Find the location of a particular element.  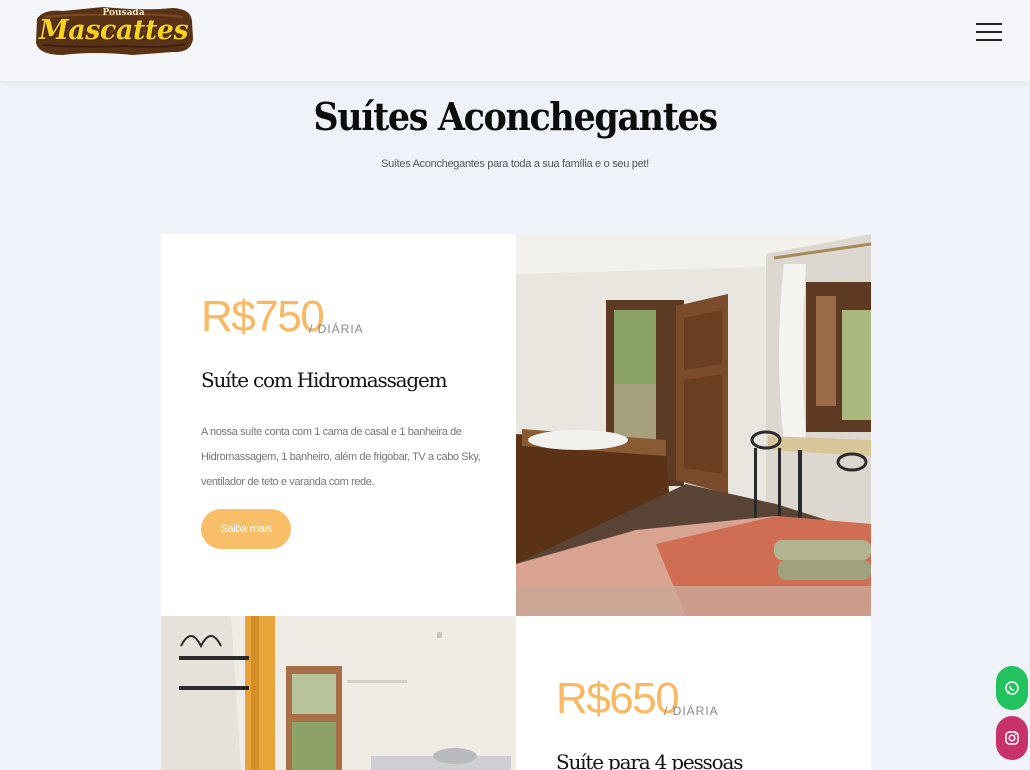

suite-title: Suíte com Hidromassagem is located at coordinates (324, 380).